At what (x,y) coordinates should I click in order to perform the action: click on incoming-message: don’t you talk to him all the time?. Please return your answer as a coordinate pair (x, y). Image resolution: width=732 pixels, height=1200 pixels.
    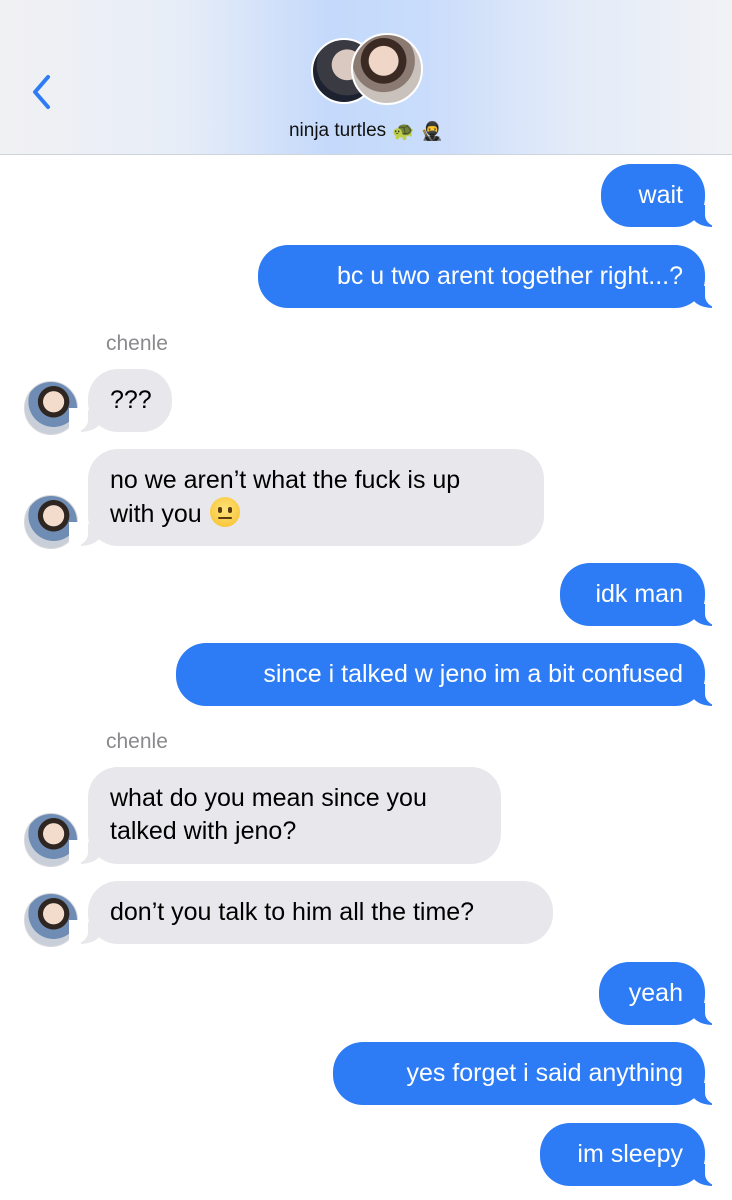
    Looking at the image, I should click on (311, 912).